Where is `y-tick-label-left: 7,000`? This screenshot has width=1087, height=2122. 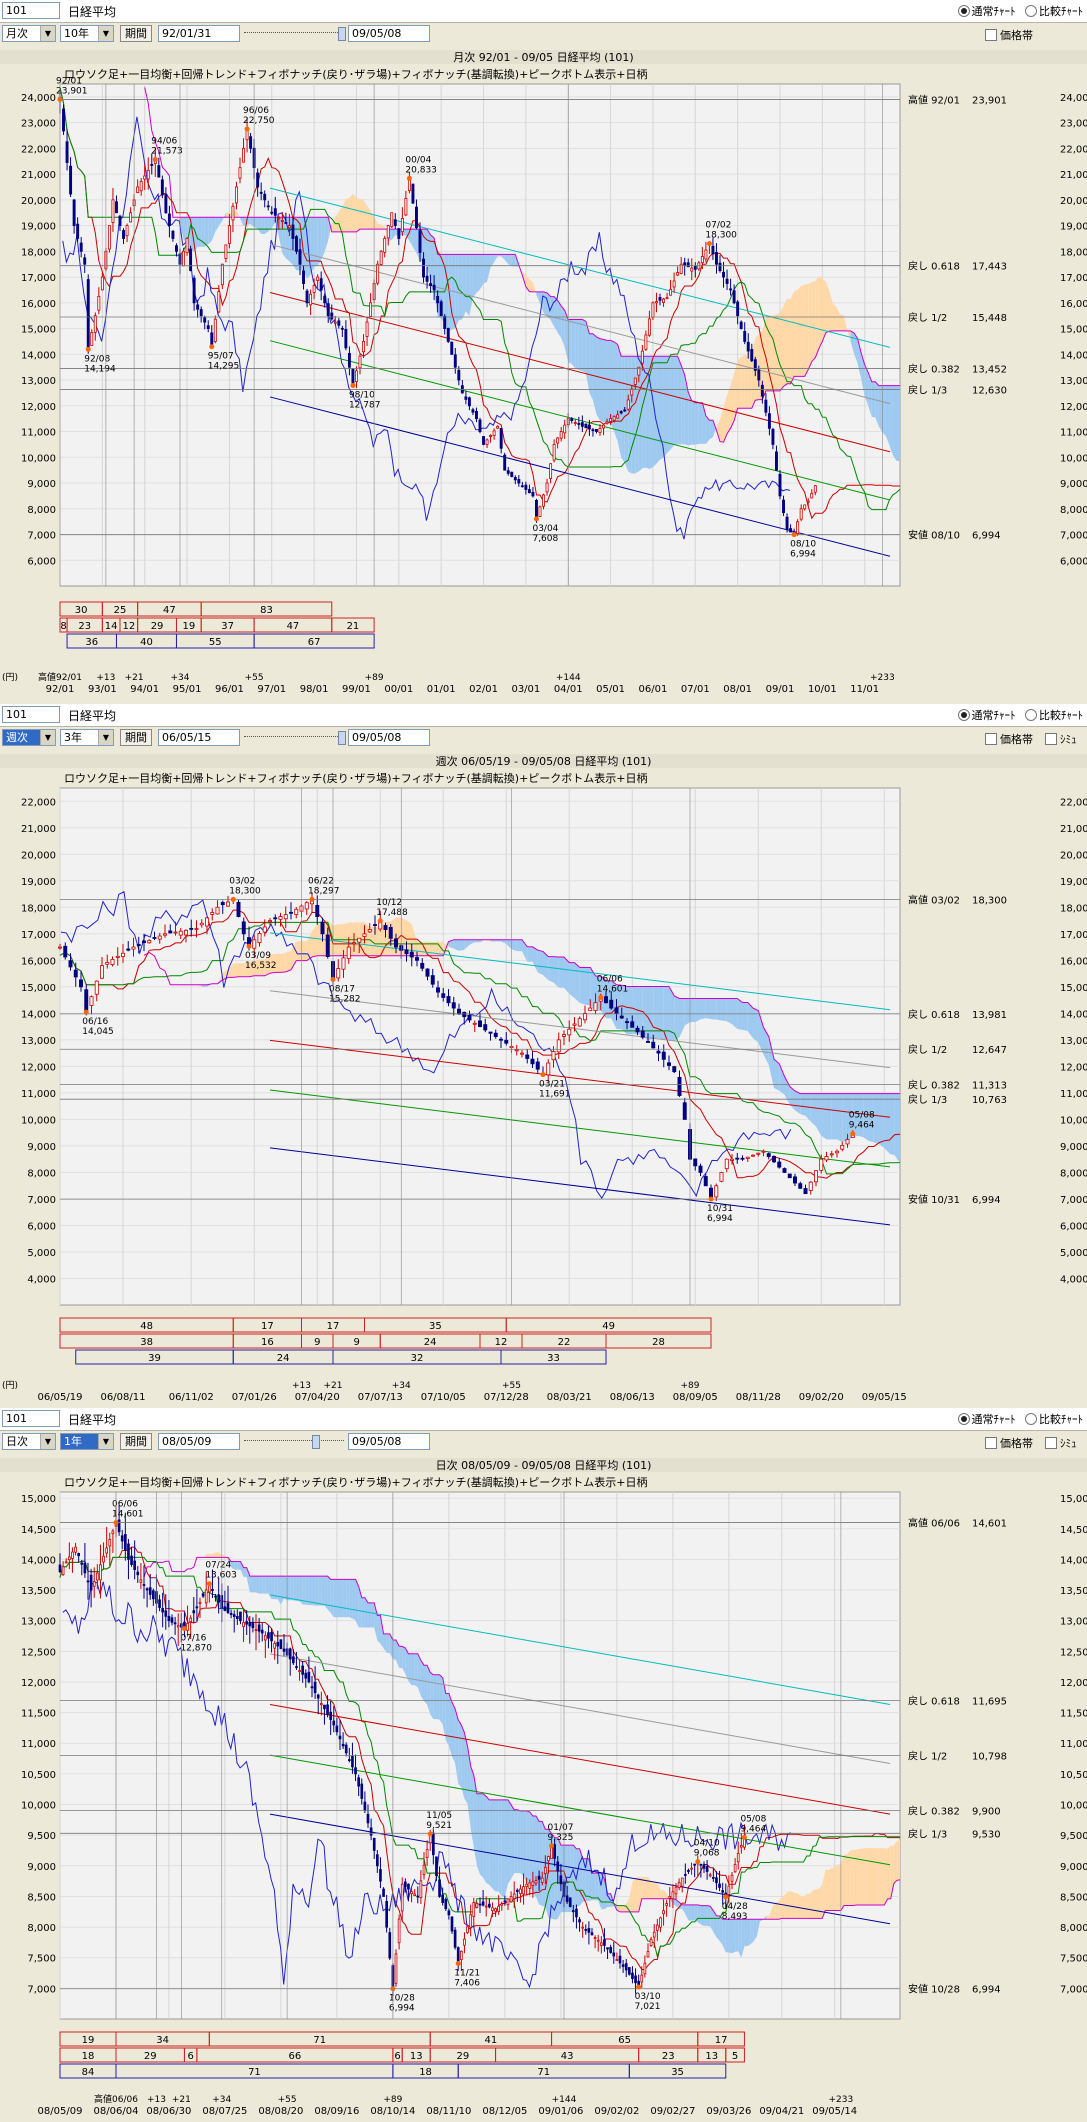 y-tick-label-left: 7,000 is located at coordinates (41, 1989).